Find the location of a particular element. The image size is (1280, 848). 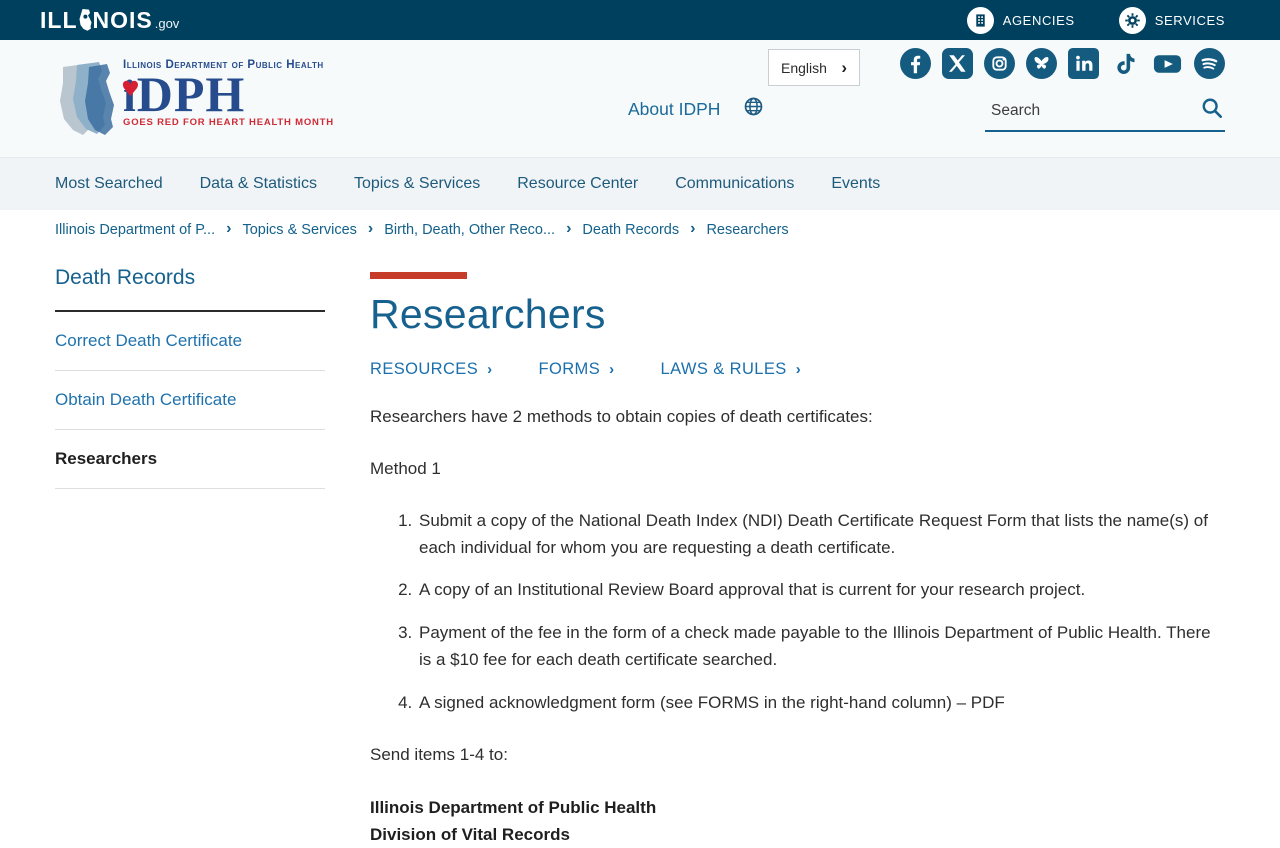

idph-acronym: i ♥ DPH is located at coordinates (227, 94).